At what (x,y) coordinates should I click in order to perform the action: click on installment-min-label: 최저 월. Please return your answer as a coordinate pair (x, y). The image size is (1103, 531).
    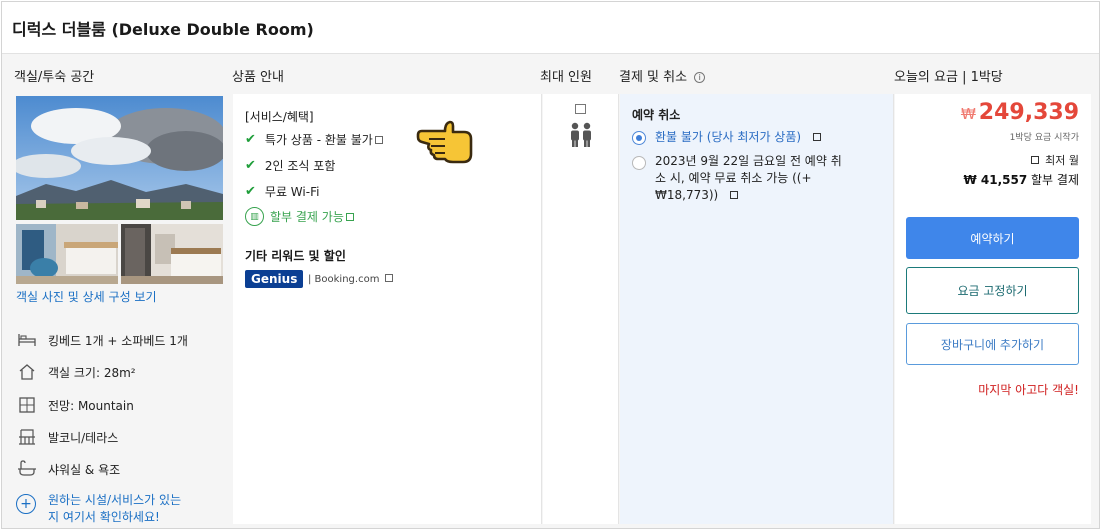
    Looking at the image, I should click on (1062, 160).